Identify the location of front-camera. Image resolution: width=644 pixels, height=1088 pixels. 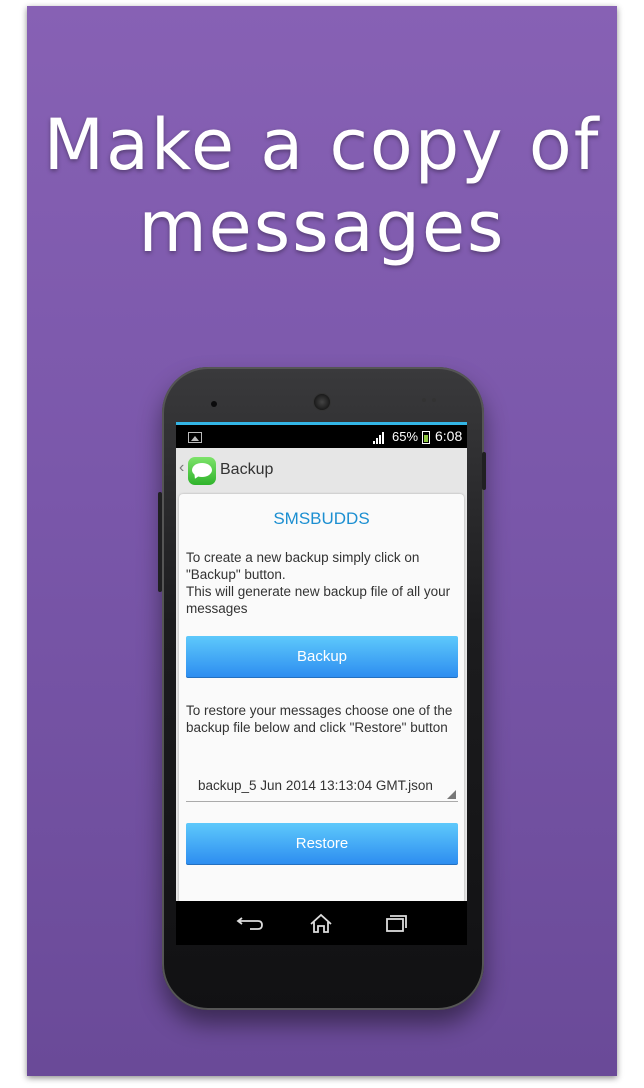
(322, 402).